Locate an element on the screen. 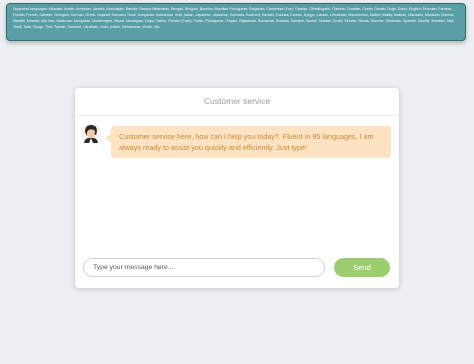 This screenshot has width=474, height=364. chat-header: Customer service is located at coordinates (237, 102).